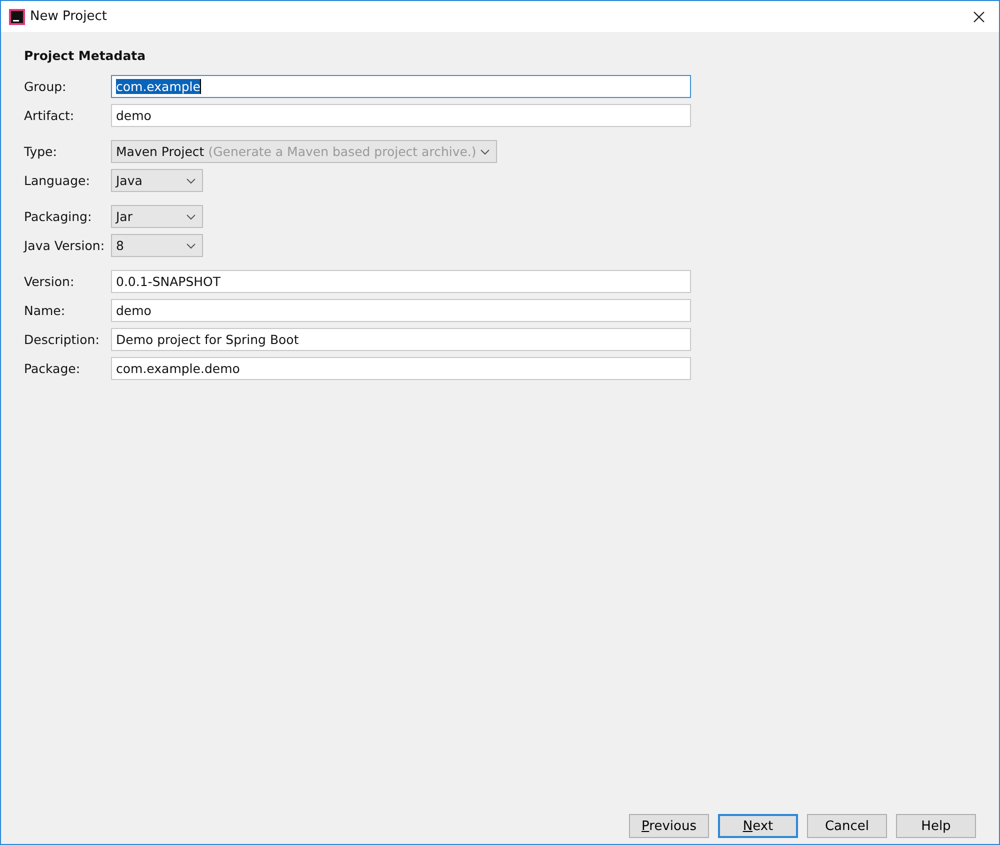 The width and height of the screenshot is (1000, 845). I want to click on close-icon, so click(979, 16).